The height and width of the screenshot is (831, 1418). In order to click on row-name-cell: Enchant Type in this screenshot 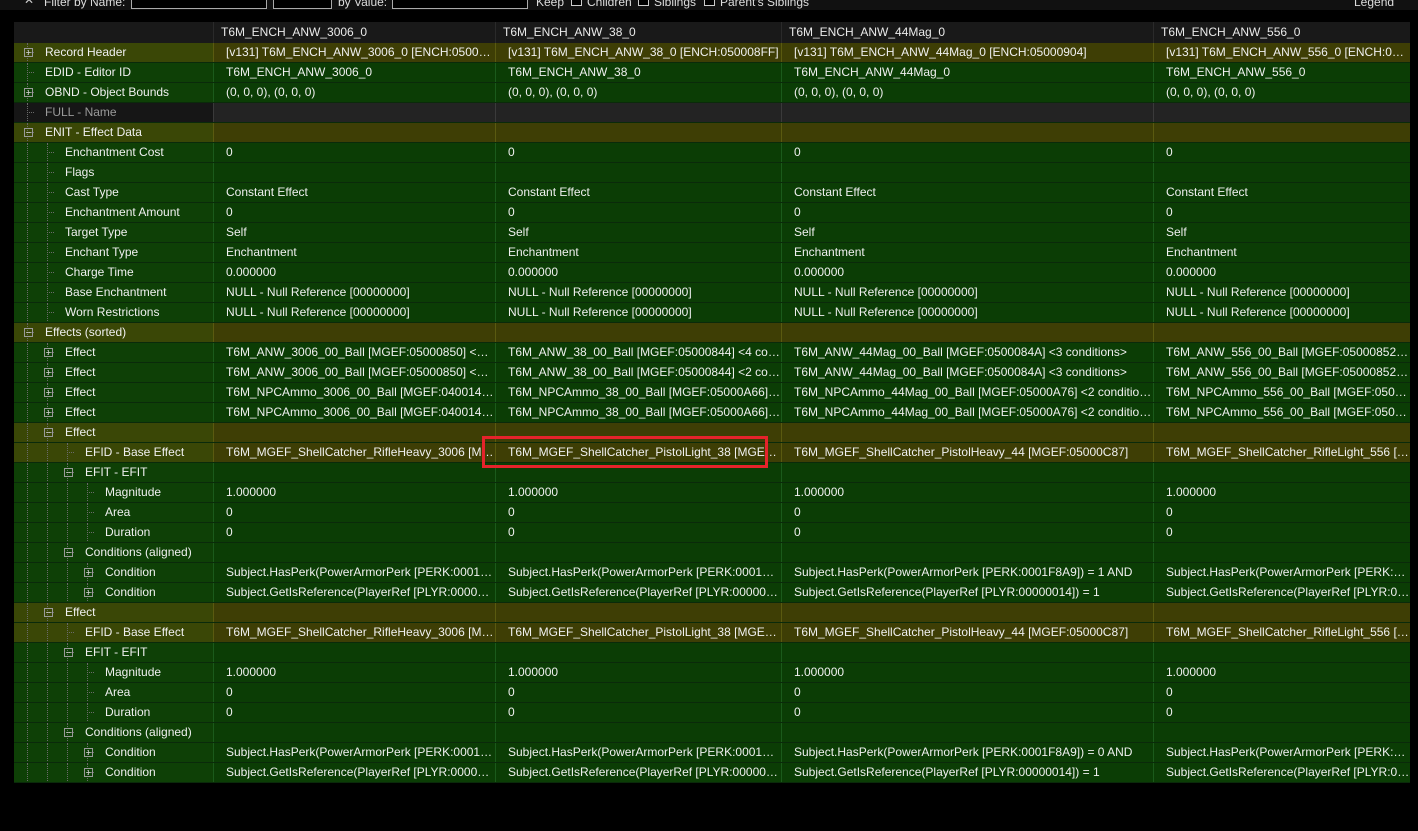, I will do `click(113, 252)`.